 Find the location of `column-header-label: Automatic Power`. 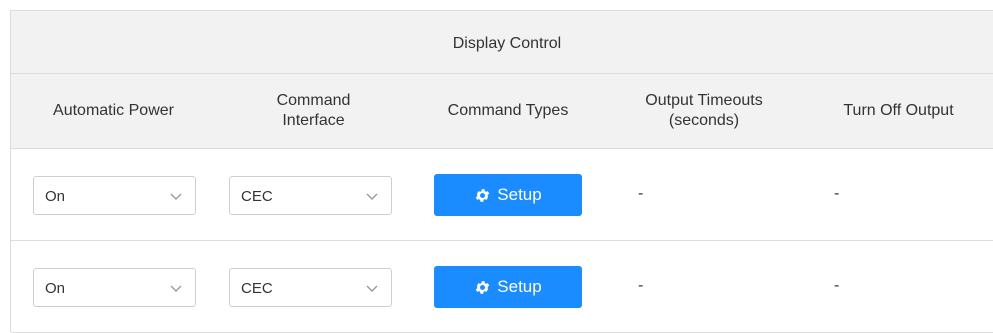

column-header-label: Automatic Power is located at coordinates (113, 110).